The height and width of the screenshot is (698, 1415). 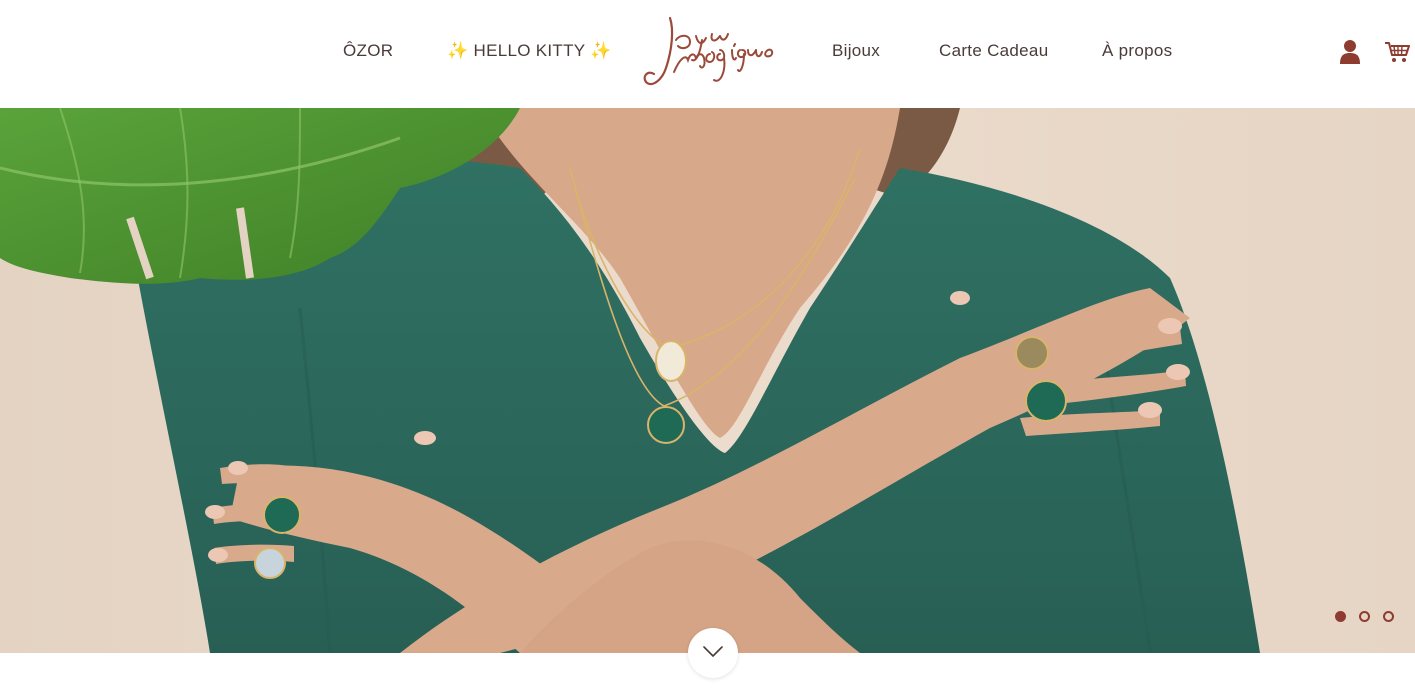 I want to click on scroll-down-button, so click(x=713, y=653).